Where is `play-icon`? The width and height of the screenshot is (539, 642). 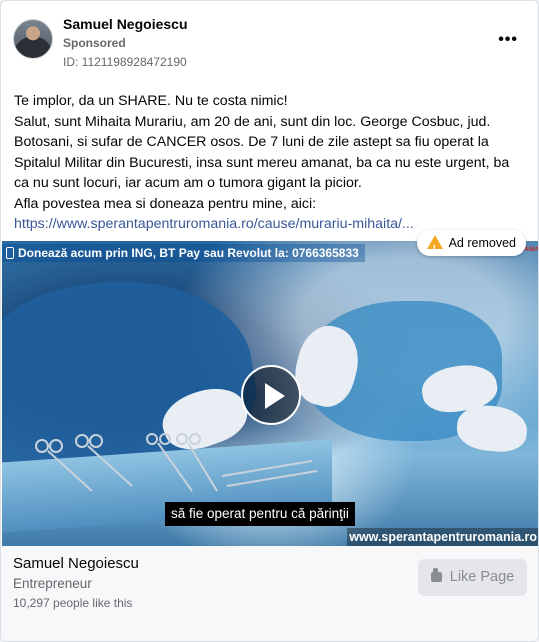 play-icon is located at coordinates (275, 396).